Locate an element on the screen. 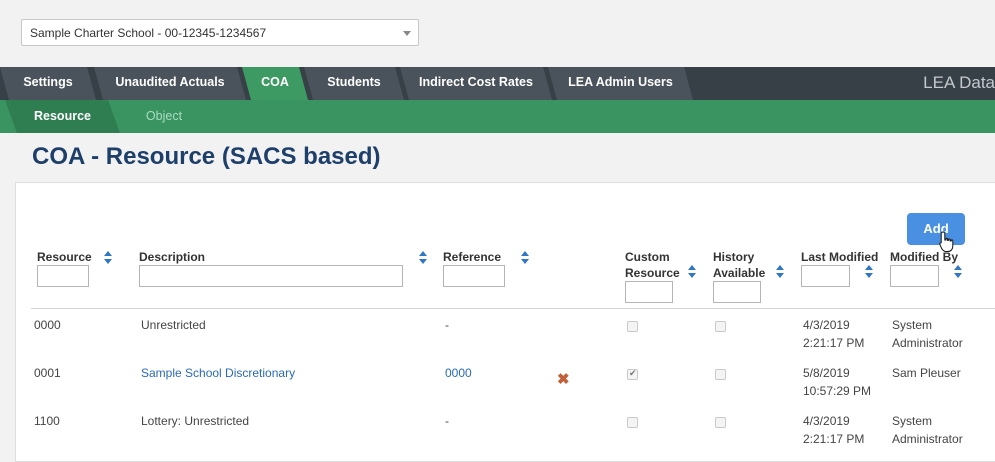  column-header-modified-by: Modified By is located at coordinates (924, 257).